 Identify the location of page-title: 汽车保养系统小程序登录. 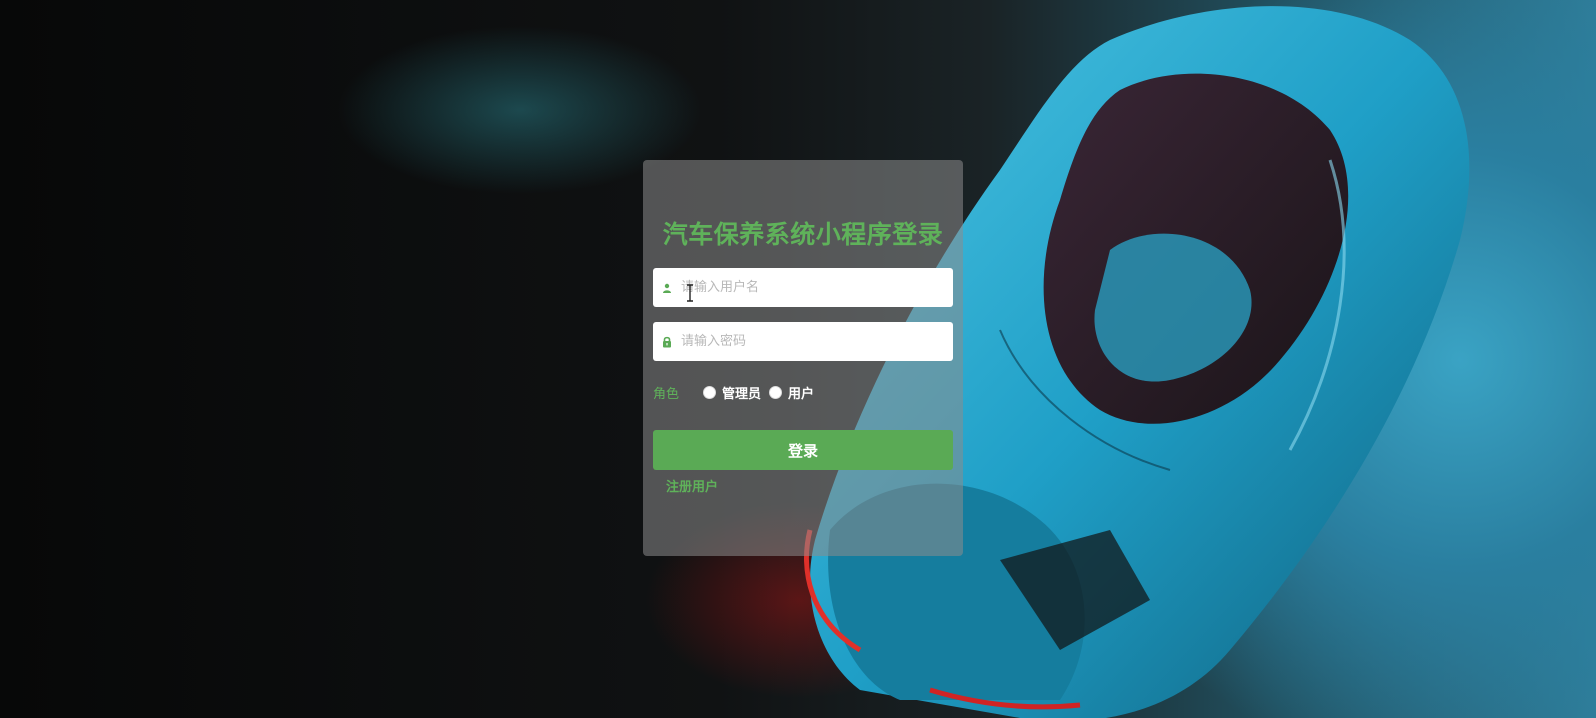
(803, 234).